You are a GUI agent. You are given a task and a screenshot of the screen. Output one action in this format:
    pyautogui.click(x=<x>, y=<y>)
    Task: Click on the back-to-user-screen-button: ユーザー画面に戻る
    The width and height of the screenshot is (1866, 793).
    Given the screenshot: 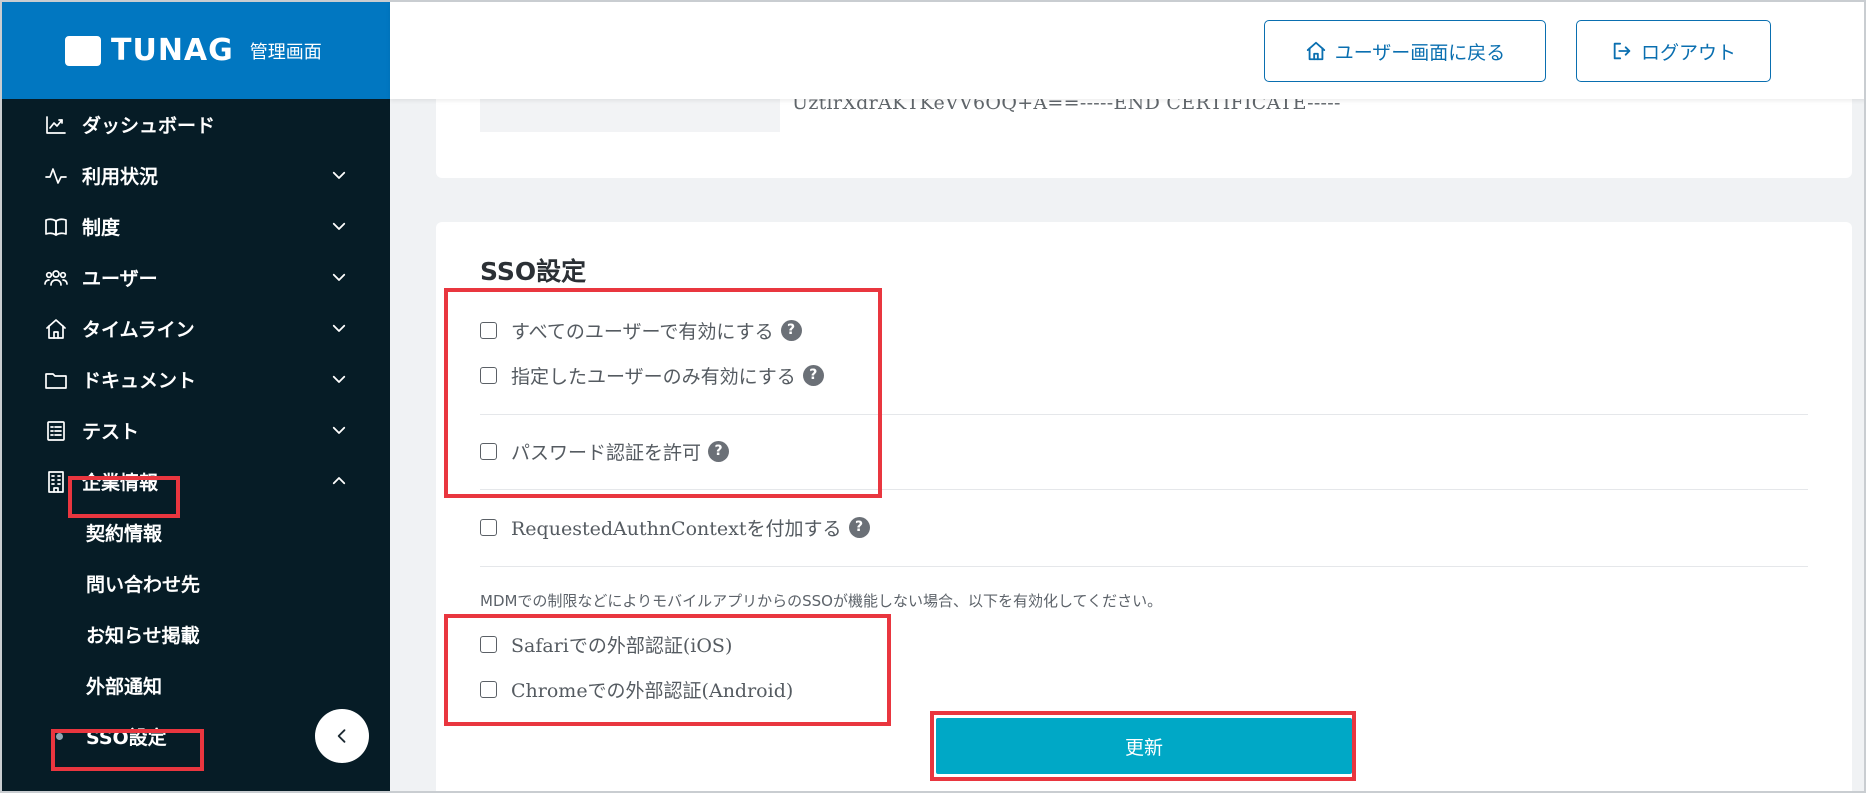 What is the action you would take?
    pyautogui.click(x=1405, y=51)
    